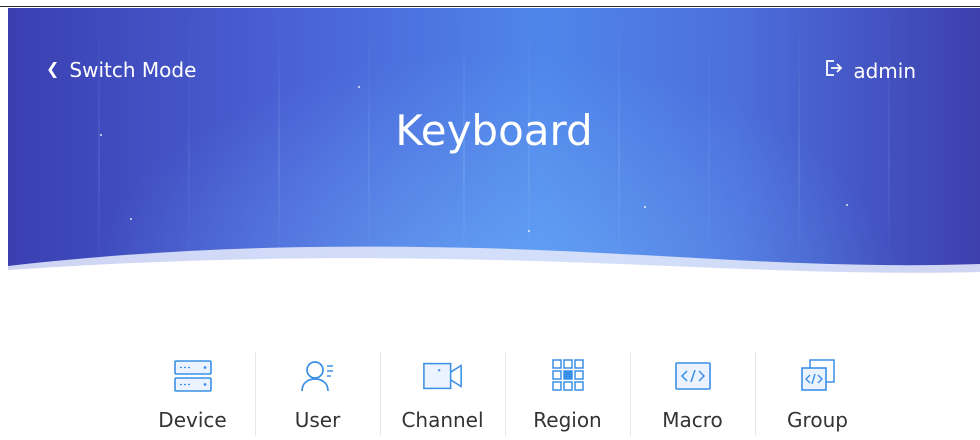 The width and height of the screenshot is (980, 440). What do you see at coordinates (133, 70) in the screenshot?
I see `switch-mode-label: Switch Mode` at bounding box center [133, 70].